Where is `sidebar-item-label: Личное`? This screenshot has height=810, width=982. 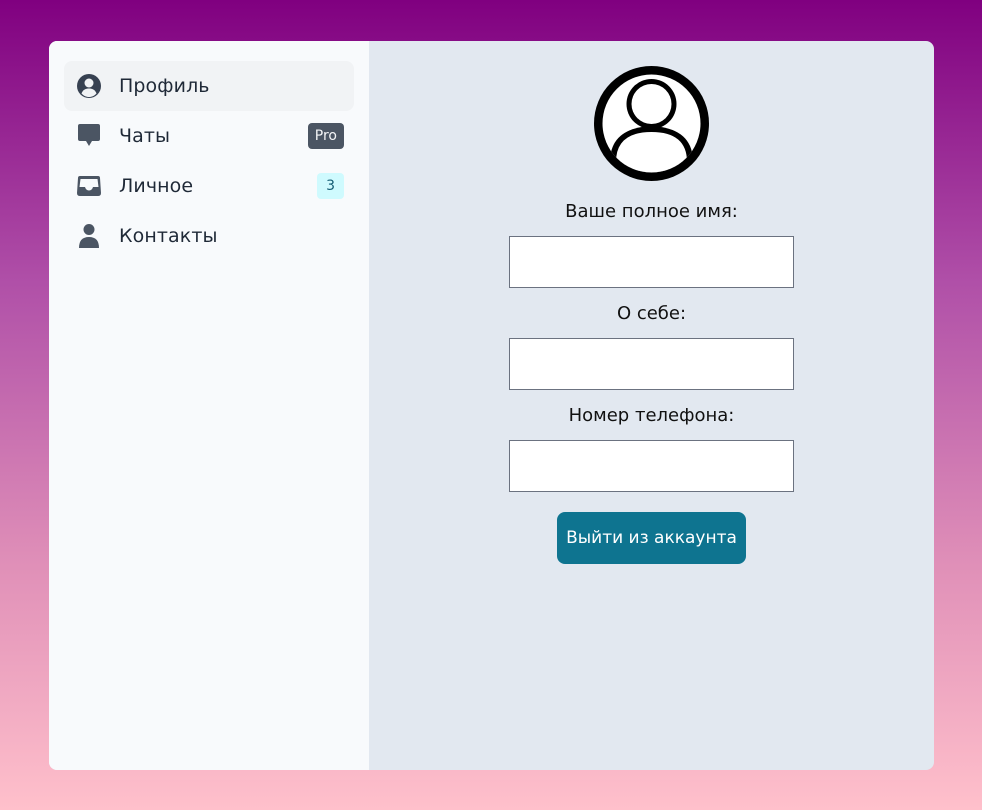 sidebar-item-label: Личное is located at coordinates (156, 186).